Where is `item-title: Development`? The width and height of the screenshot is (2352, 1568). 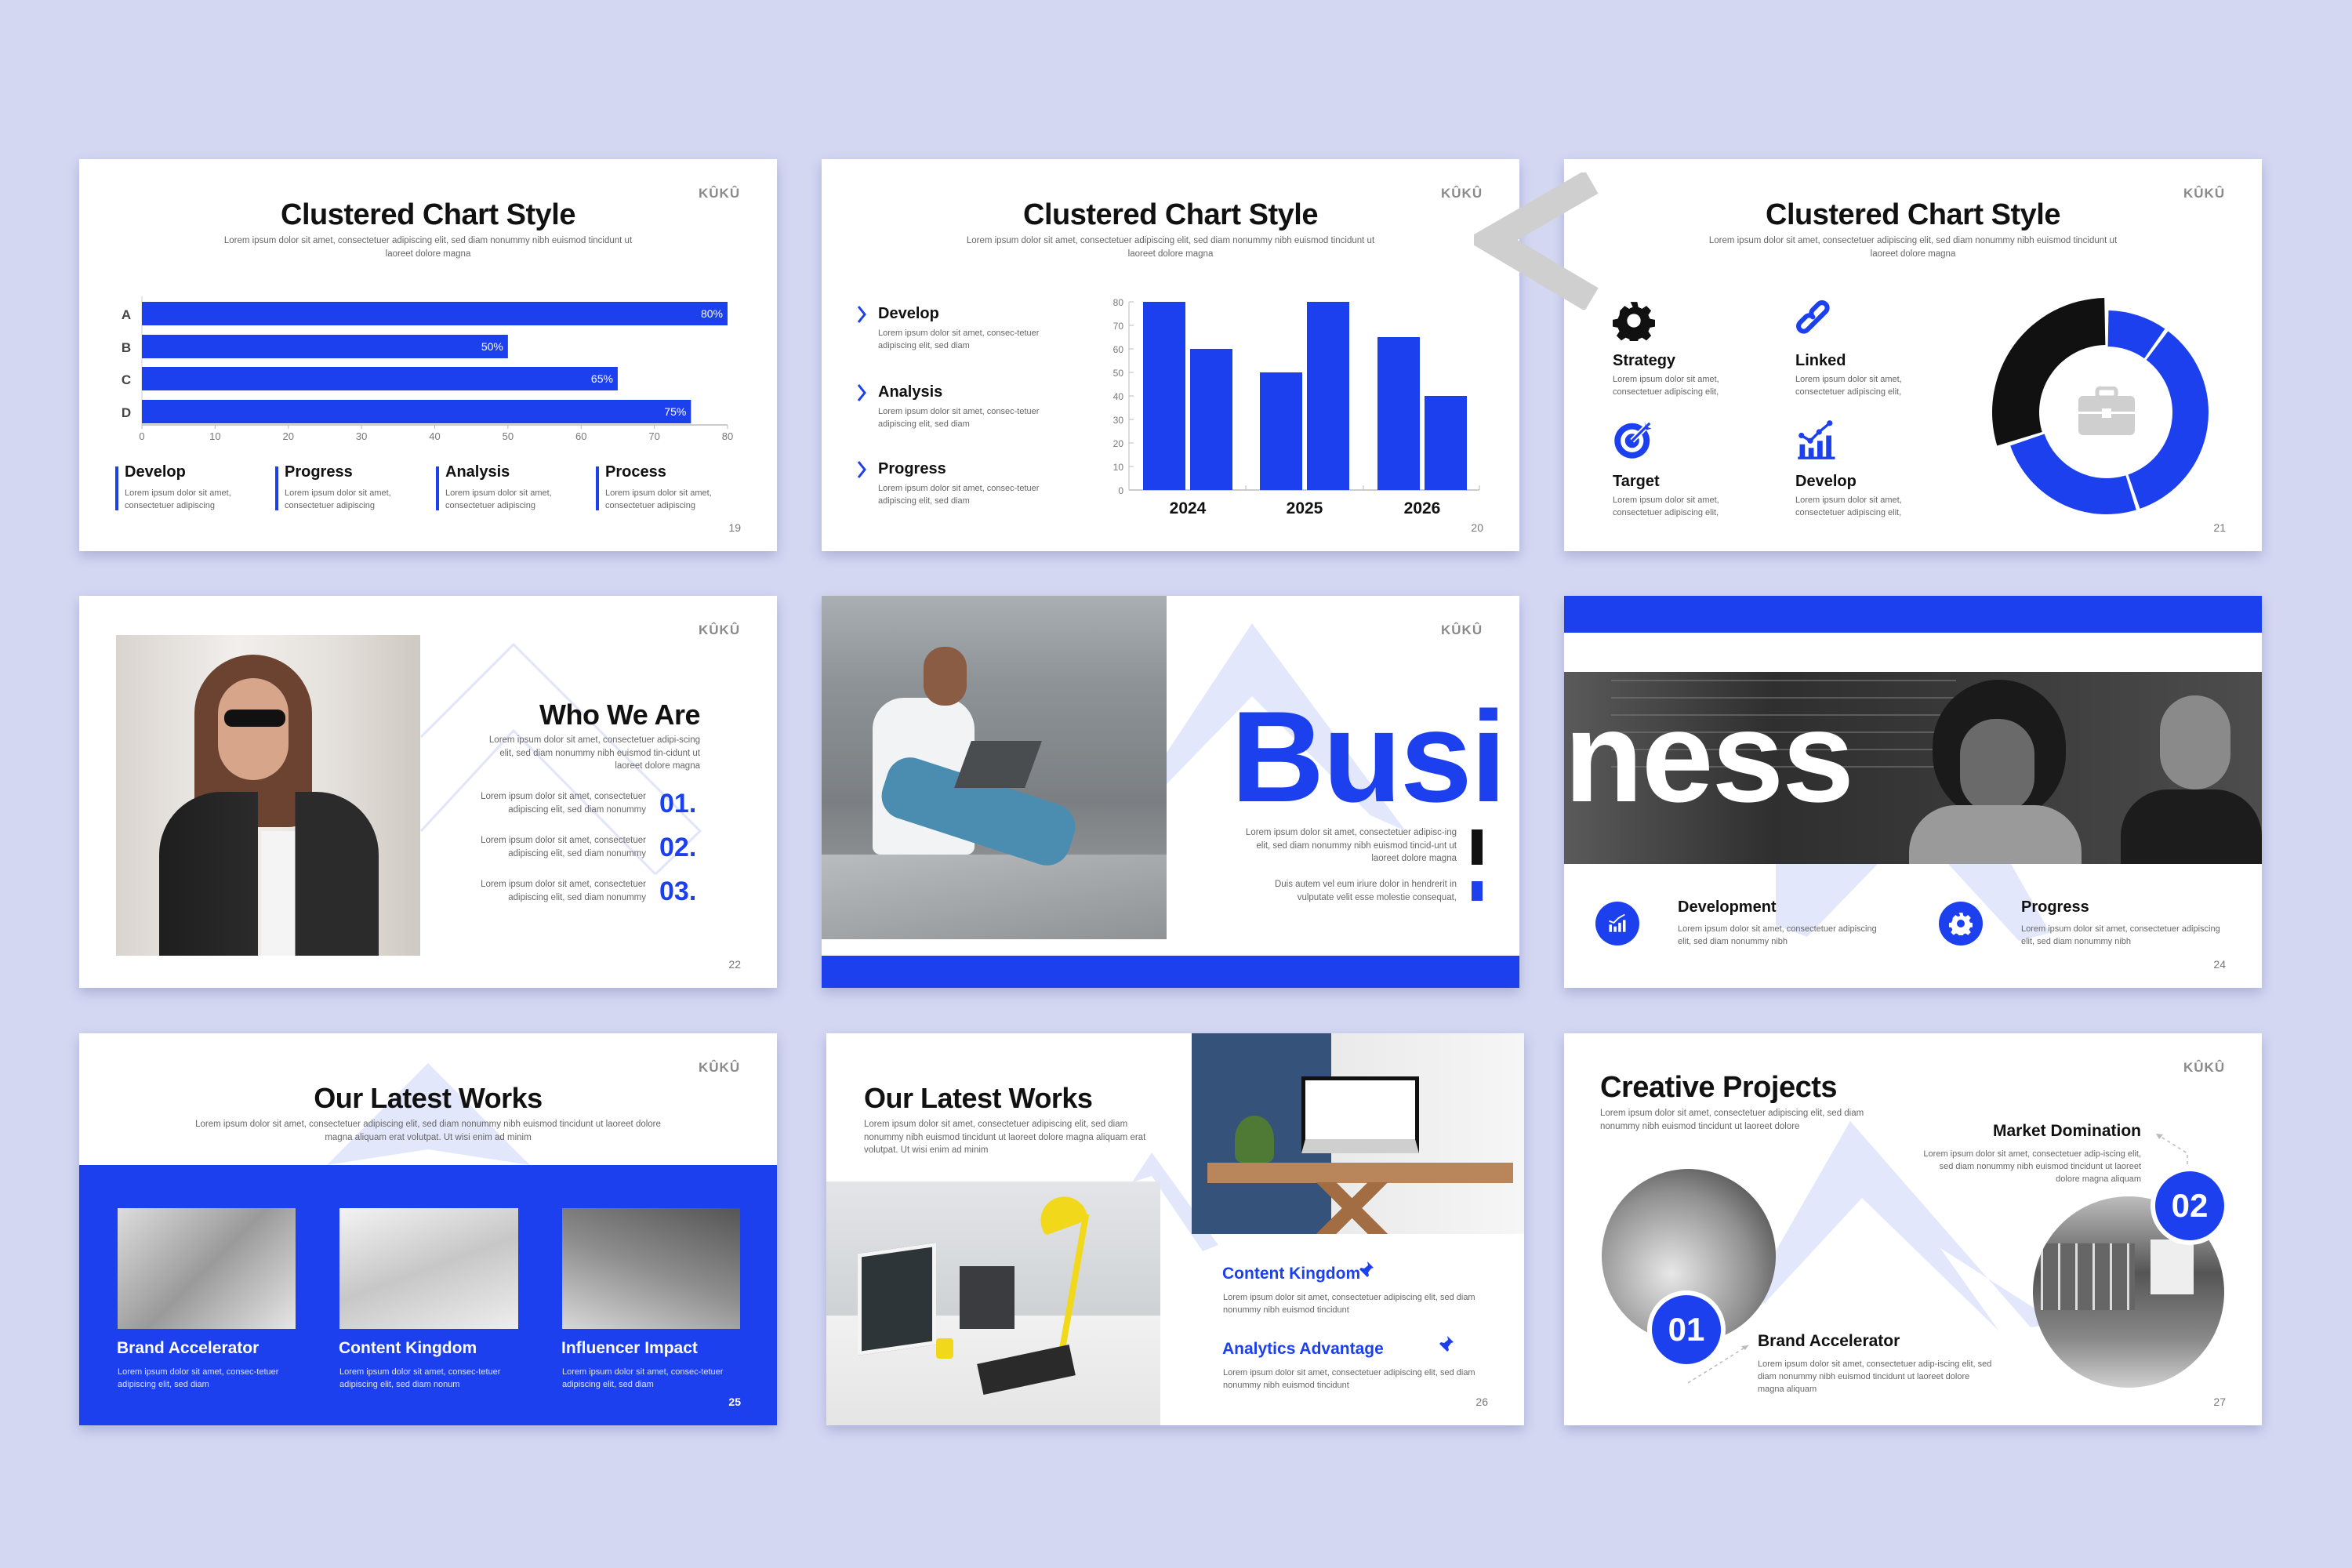
item-title: Development is located at coordinates (1727, 907).